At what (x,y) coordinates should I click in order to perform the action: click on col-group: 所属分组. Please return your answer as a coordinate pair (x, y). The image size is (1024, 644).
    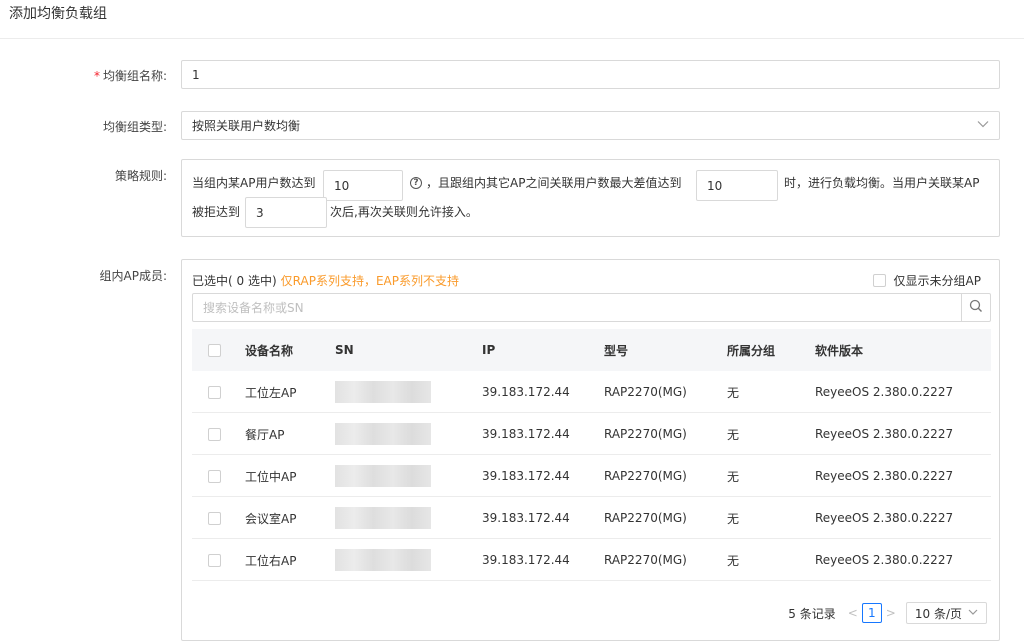
    Looking at the image, I should click on (751, 350).